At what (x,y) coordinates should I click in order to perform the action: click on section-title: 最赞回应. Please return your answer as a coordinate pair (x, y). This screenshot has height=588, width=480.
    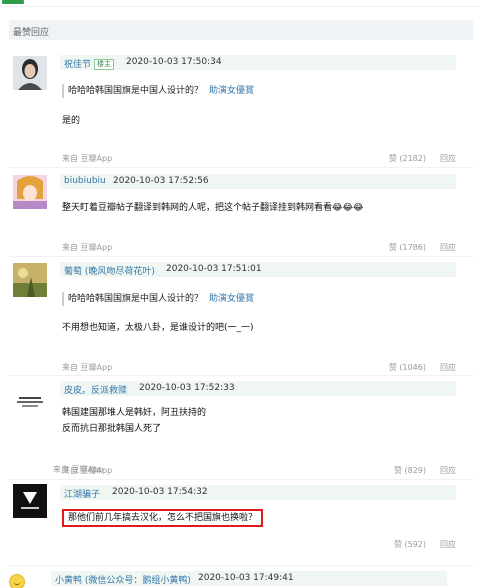
    Looking at the image, I should click on (31, 33).